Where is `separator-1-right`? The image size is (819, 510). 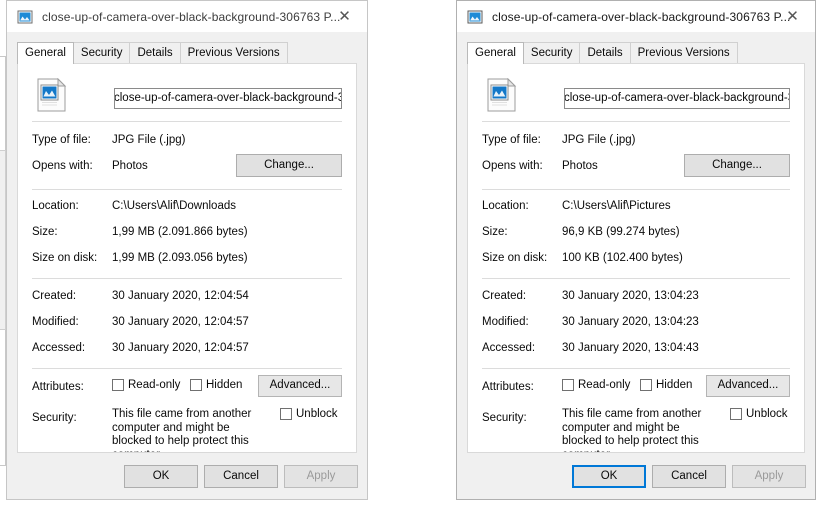 separator-1-right is located at coordinates (636, 121).